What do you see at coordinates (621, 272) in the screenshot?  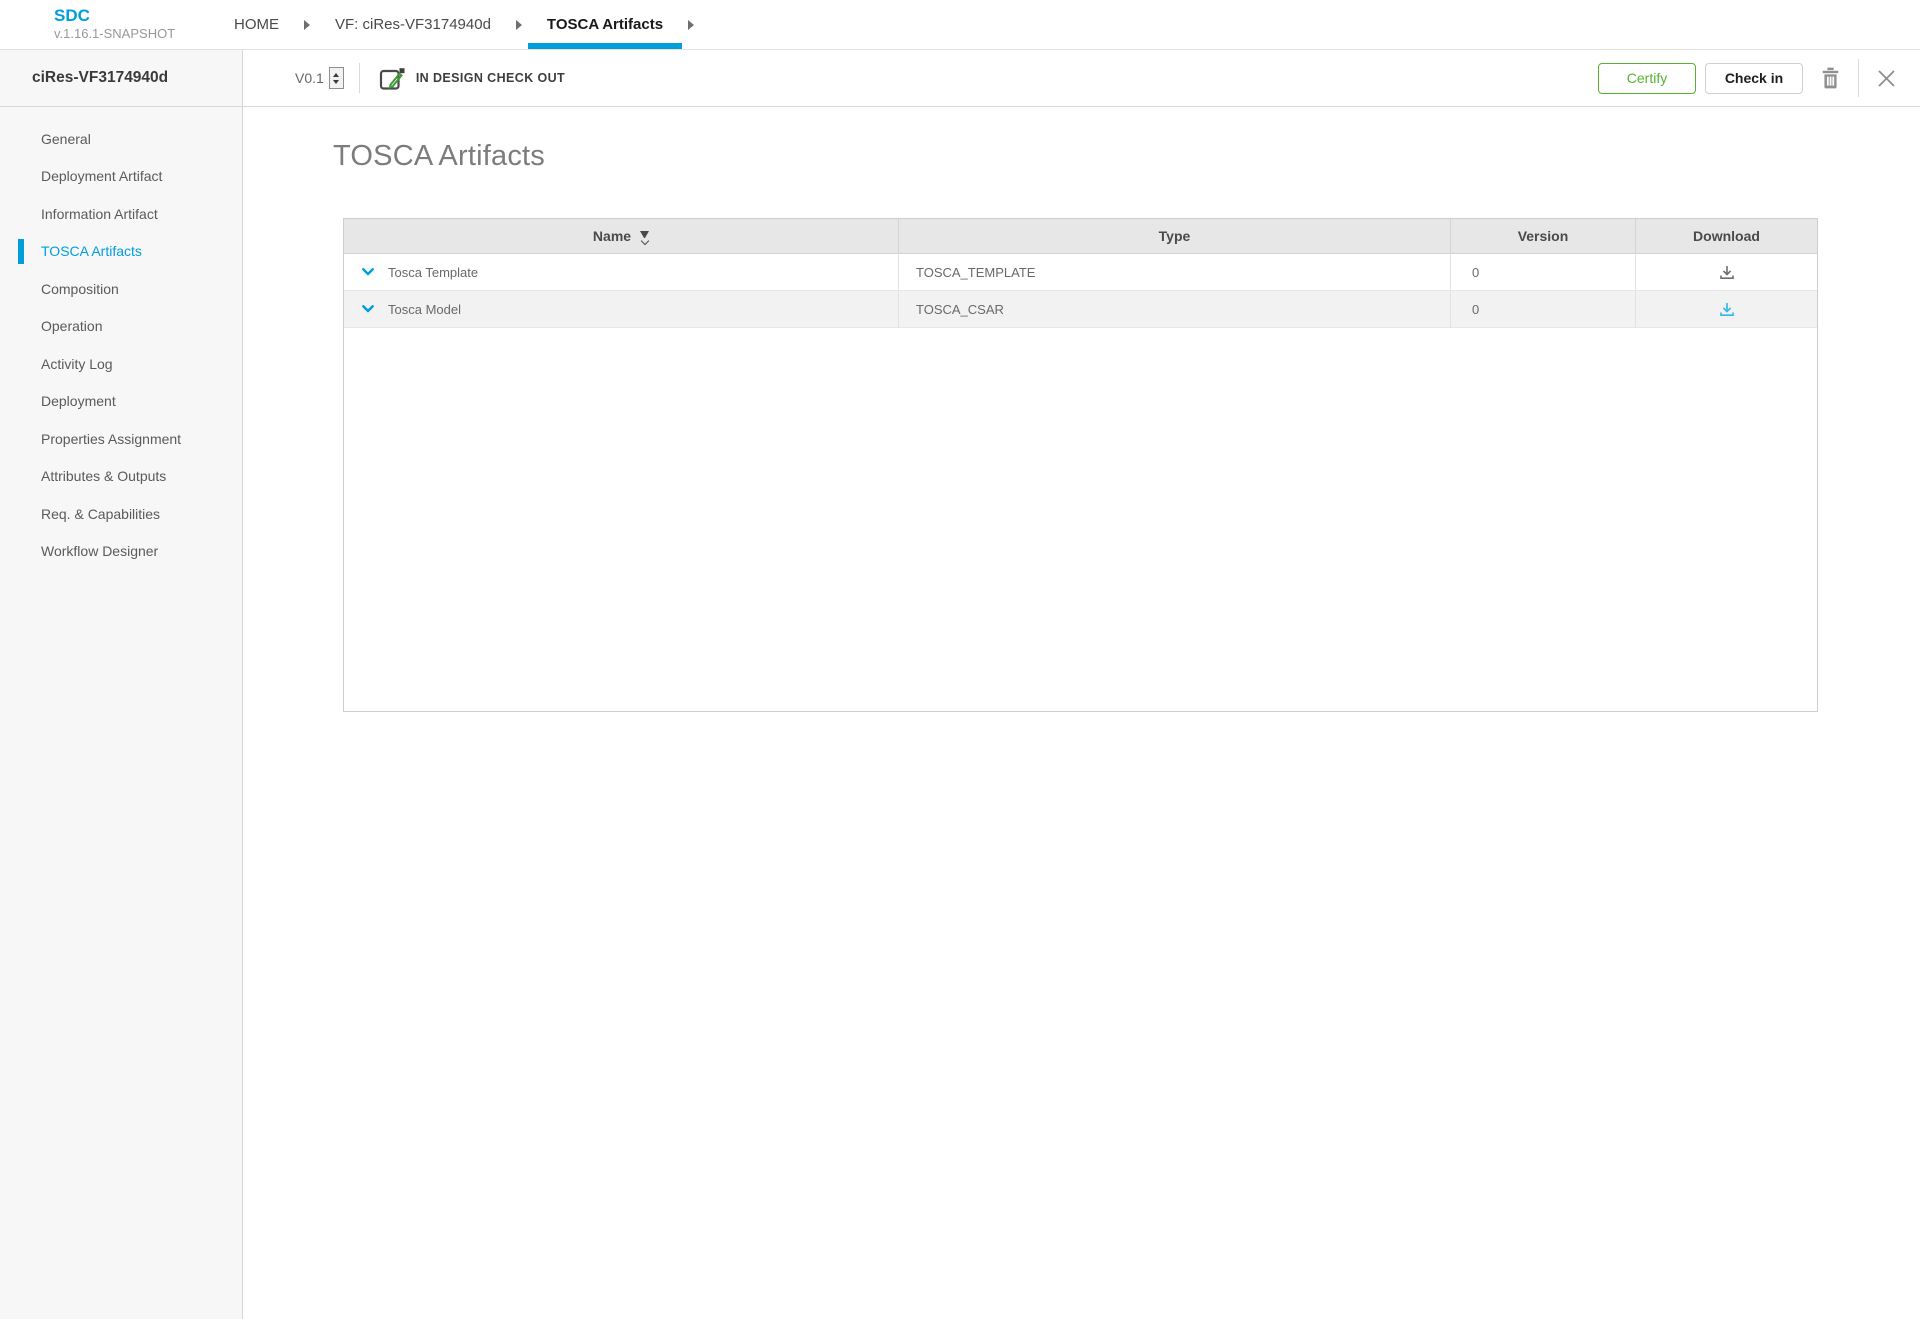 I see `name-cell: Tosca Template` at bounding box center [621, 272].